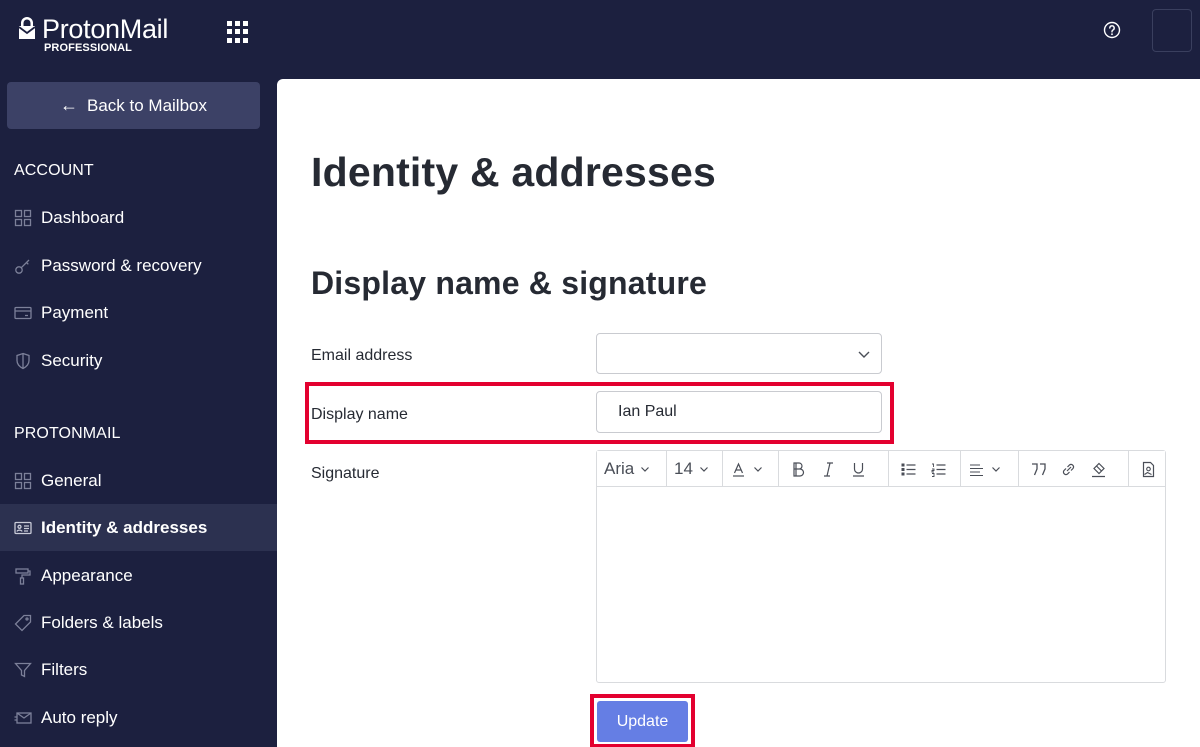 The height and width of the screenshot is (747, 1200). What do you see at coordinates (881, 585) in the screenshot?
I see `signature-editor-body` at bounding box center [881, 585].